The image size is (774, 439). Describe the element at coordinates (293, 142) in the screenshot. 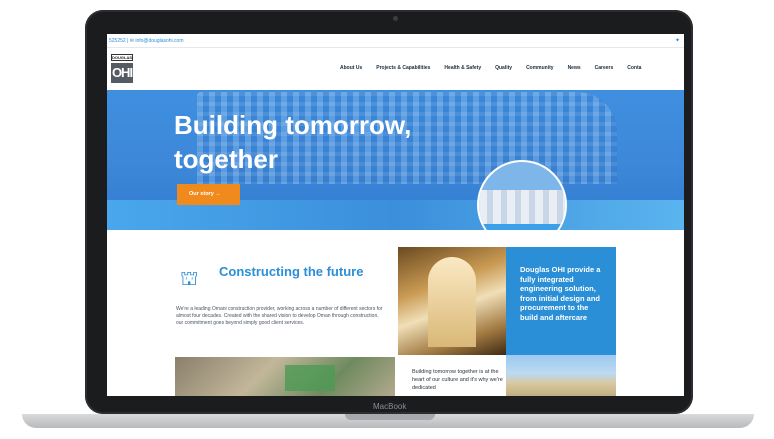

I see `hero-title: Building tomorrow, together` at that location.